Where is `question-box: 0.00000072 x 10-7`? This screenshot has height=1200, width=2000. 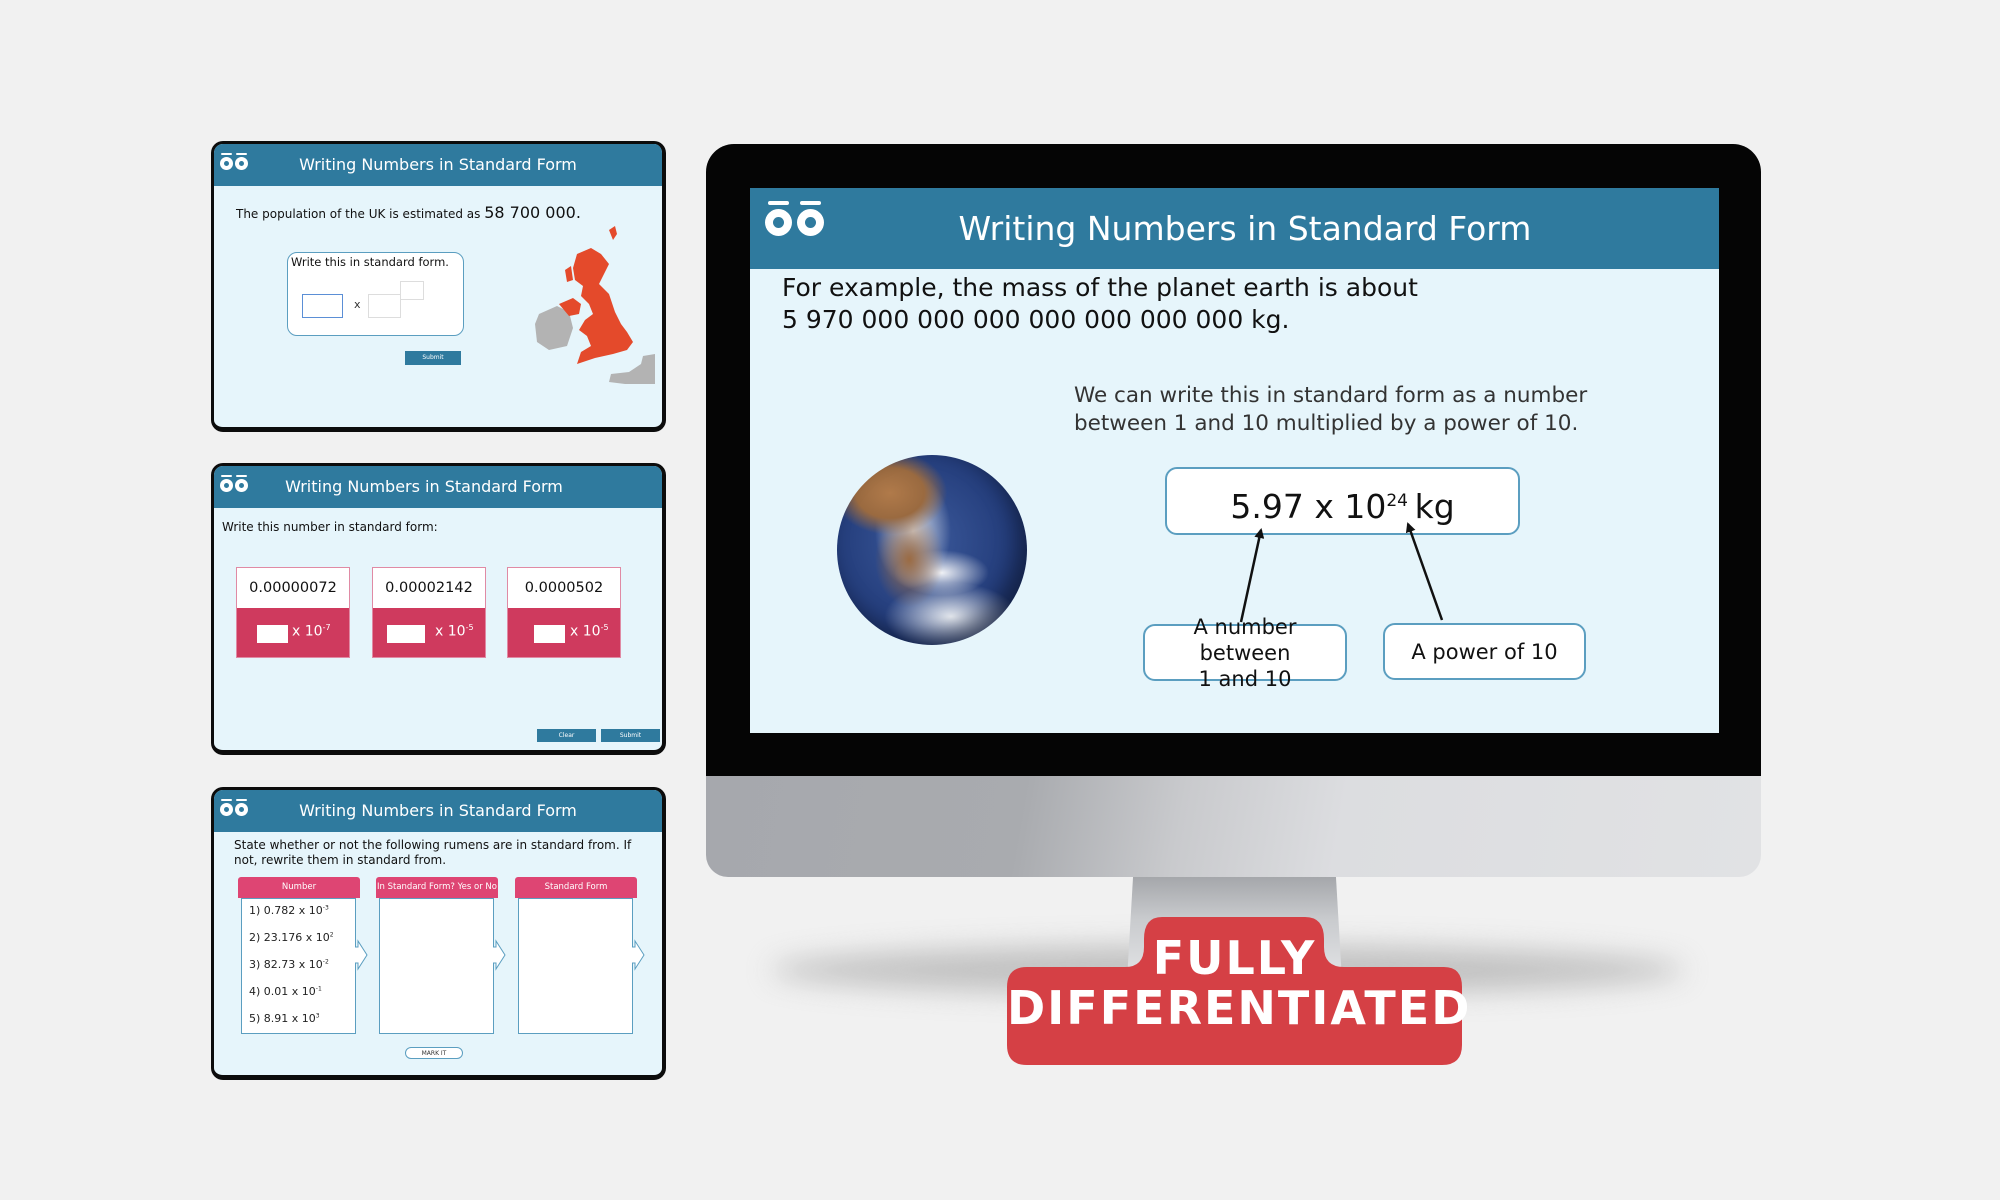
question-box: 0.00000072 x 10-7 is located at coordinates (293, 612).